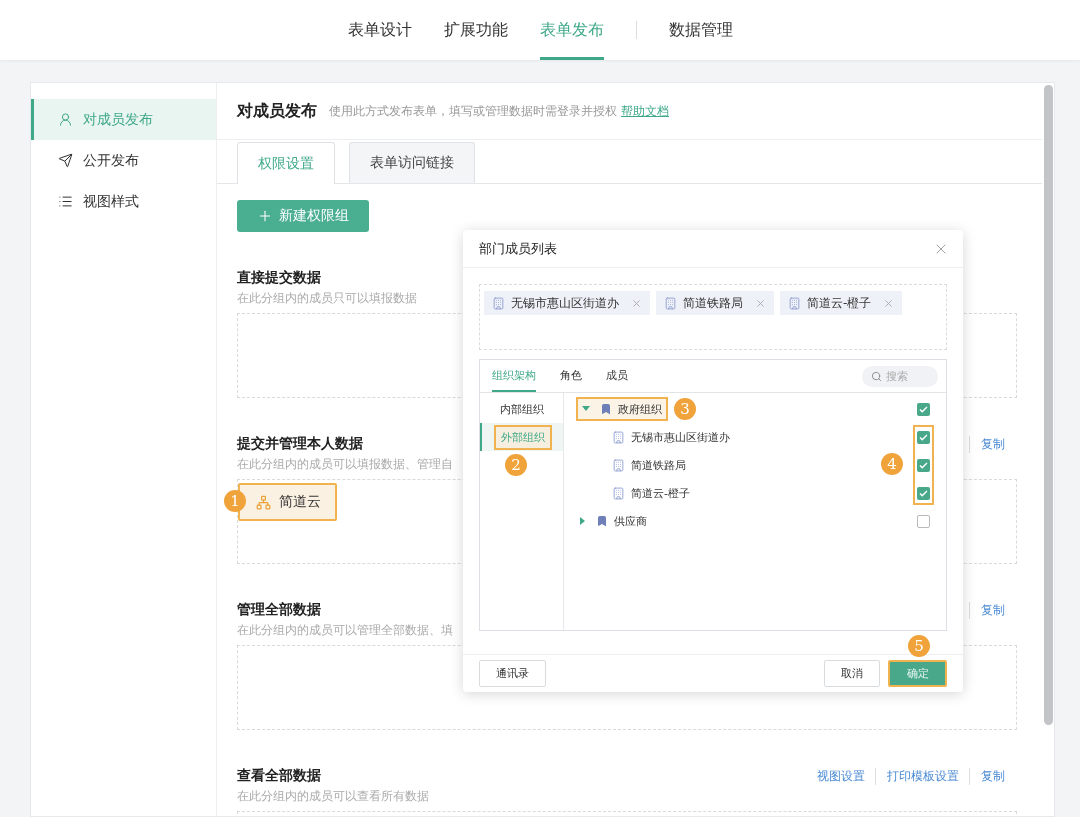 This screenshot has height=817, width=1080. What do you see at coordinates (300, 444) in the screenshot?
I see `section-title: 提交并管理本人数据` at bounding box center [300, 444].